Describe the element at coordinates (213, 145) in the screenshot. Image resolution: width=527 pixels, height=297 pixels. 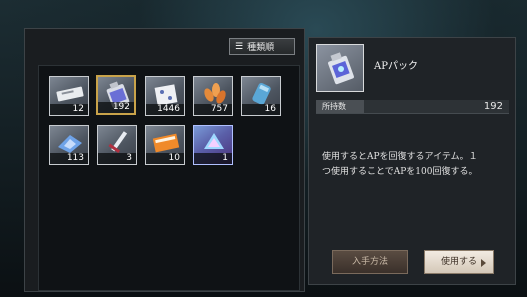
I see `inventory-slot-rainbow-chip: 1` at that location.